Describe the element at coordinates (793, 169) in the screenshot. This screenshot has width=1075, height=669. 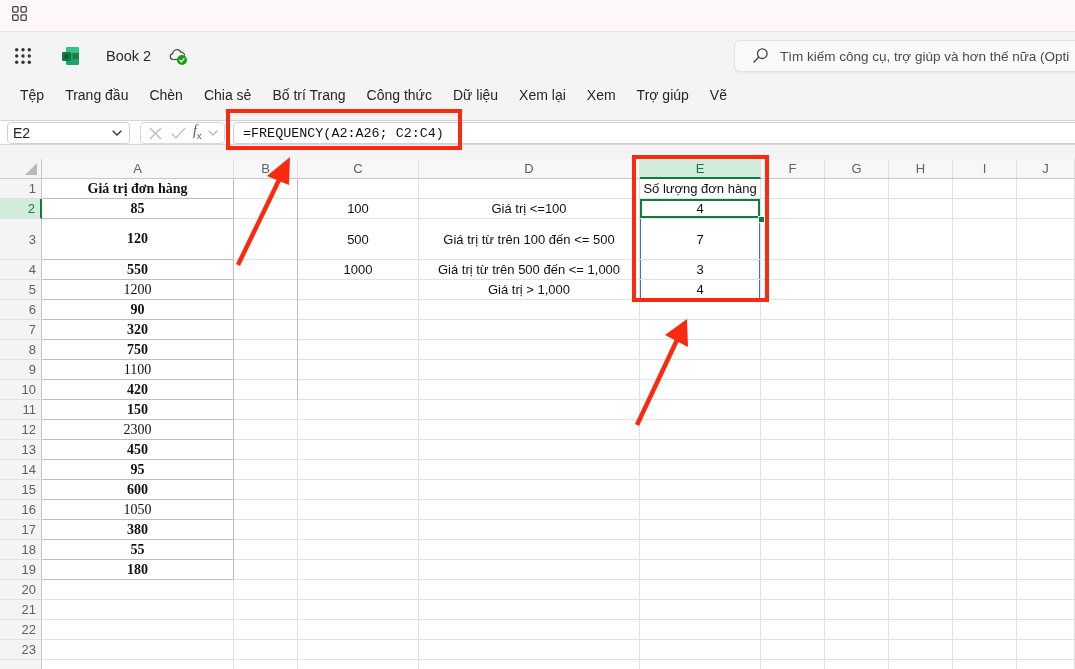
I see `column-header: F` at that location.